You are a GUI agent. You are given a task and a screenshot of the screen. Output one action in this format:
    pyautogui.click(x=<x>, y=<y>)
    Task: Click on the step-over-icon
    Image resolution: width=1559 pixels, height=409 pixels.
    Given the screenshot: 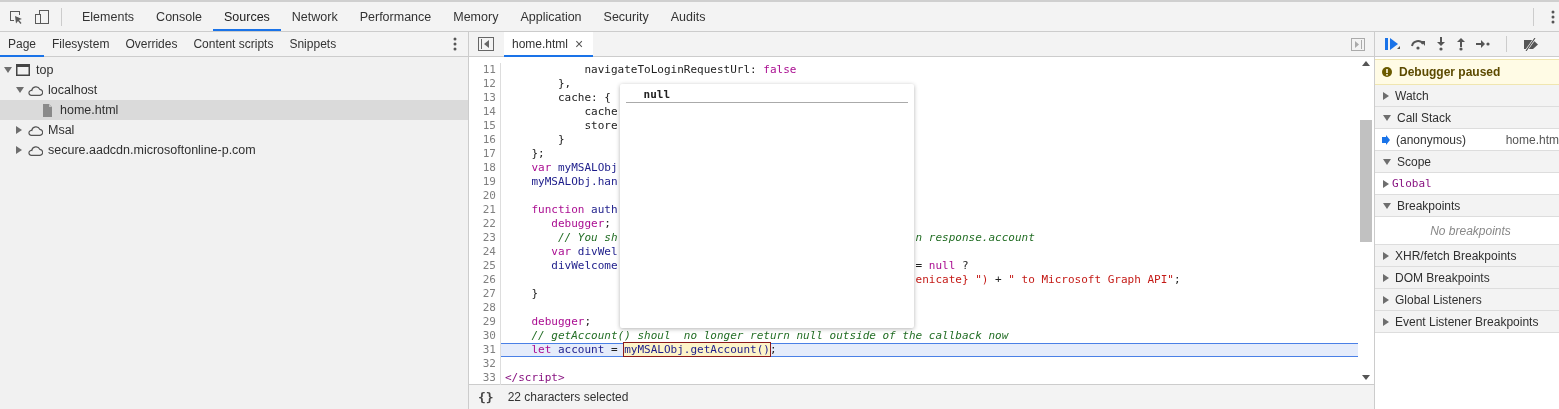 What is the action you would take?
    pyautogui.click(x=1418, y=44)
    